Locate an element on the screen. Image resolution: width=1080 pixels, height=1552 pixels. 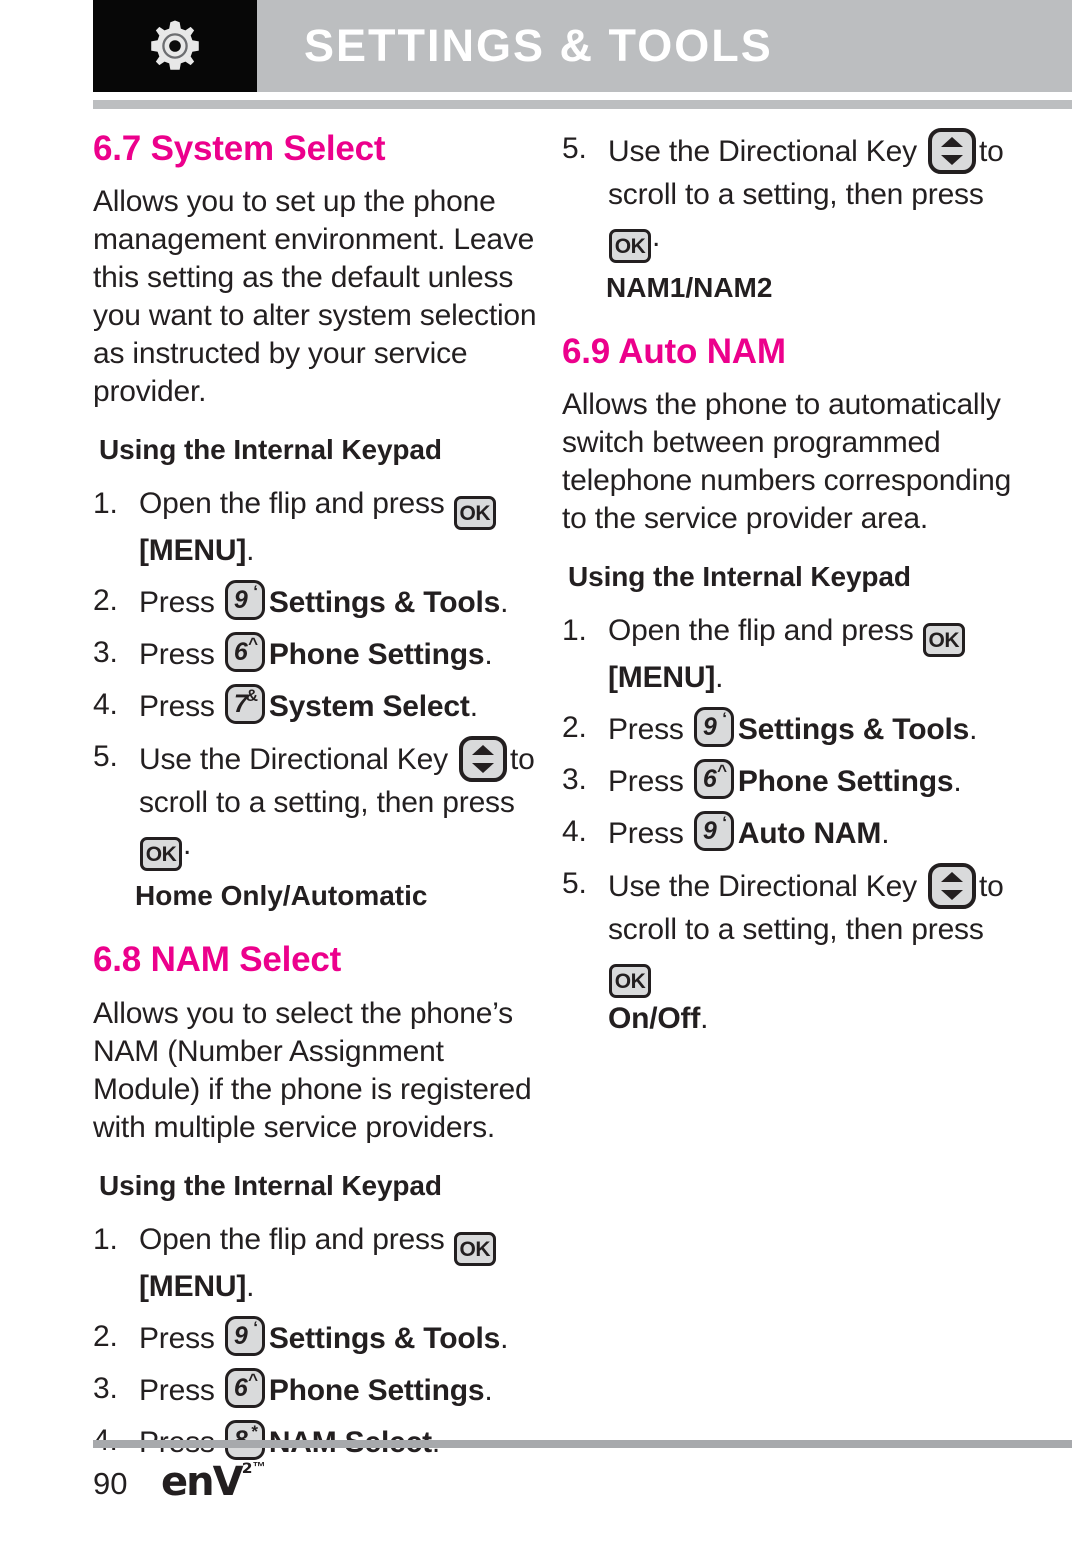
section-heading-6-7: 6.7 System Select is located at coordinates (239, 148).